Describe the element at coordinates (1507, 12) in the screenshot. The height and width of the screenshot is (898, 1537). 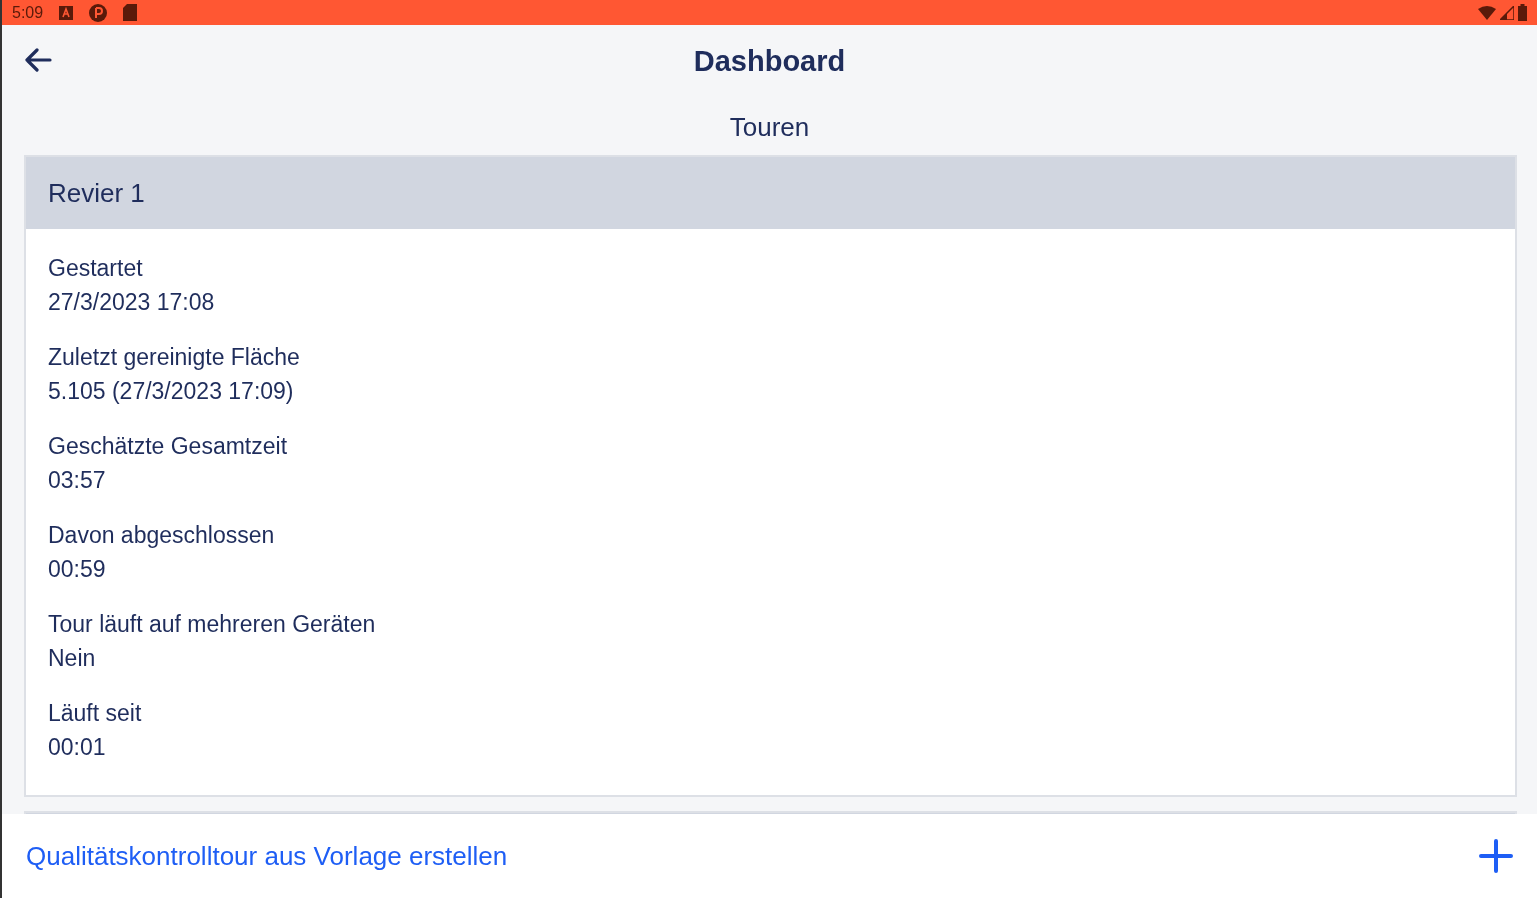
I see `signal-icon` at that location.